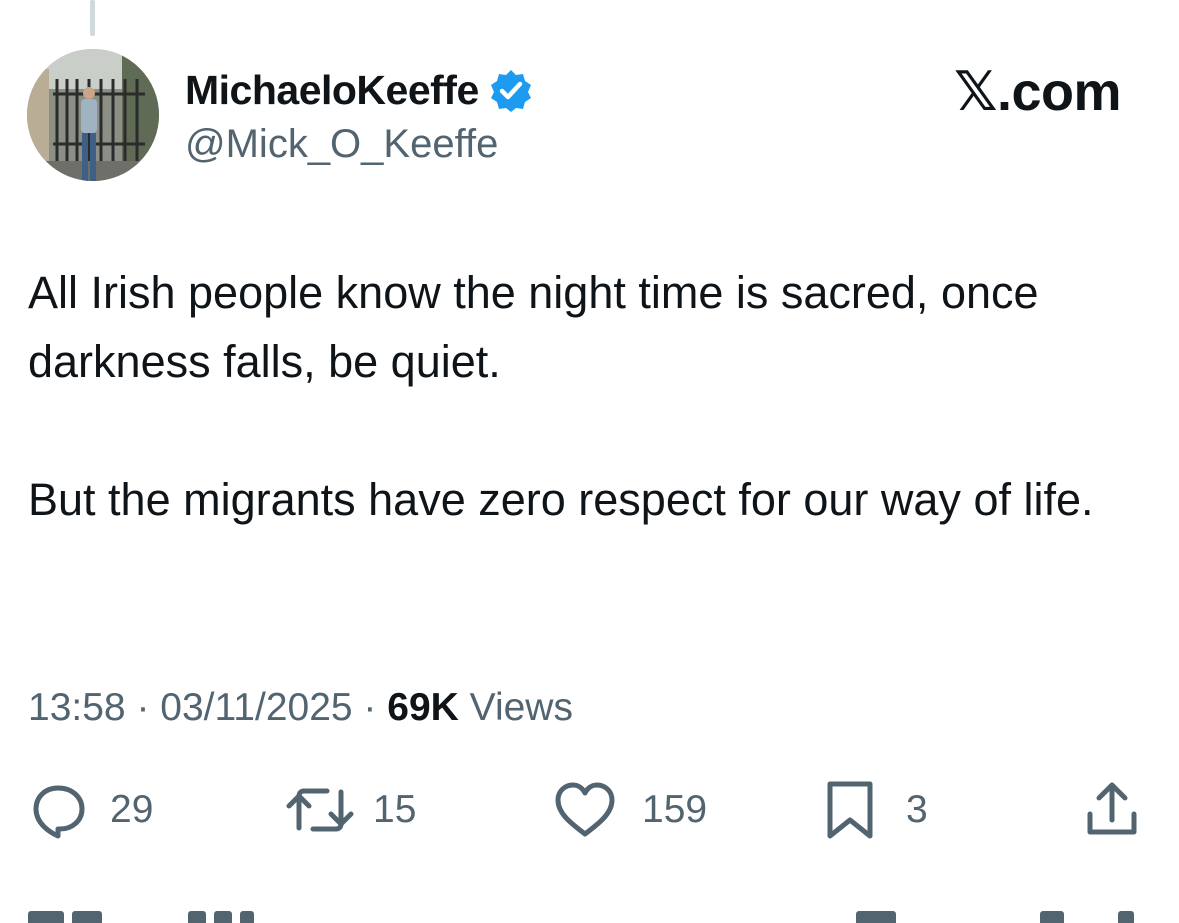  What do you see at coordinates (59, 812) in the screenshot?
I see `reply-icon` at bounding box center [59, 812].